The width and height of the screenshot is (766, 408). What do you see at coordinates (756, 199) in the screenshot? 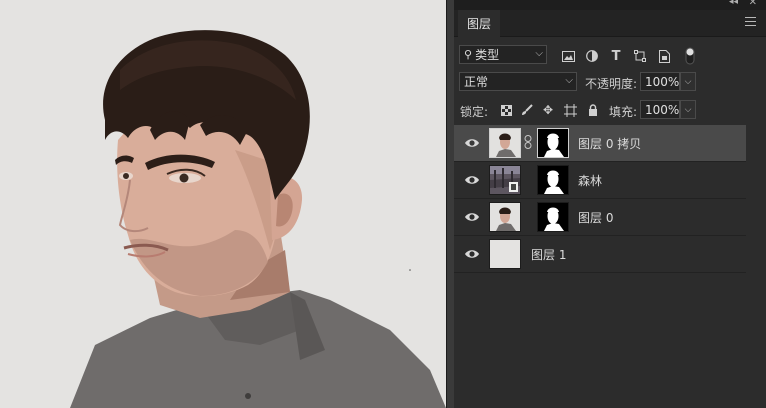
I see `layers-scroll-gutter` at bounding box center [756, 199].